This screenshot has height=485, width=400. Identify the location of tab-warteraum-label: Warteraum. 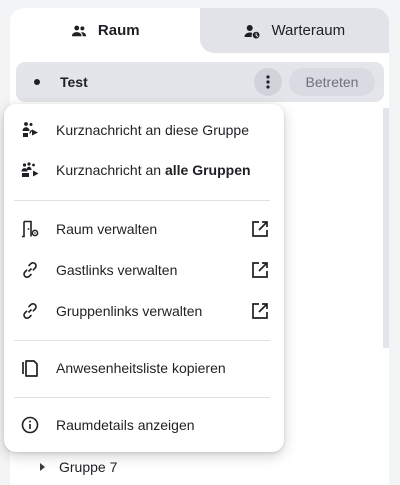
(308, 30).